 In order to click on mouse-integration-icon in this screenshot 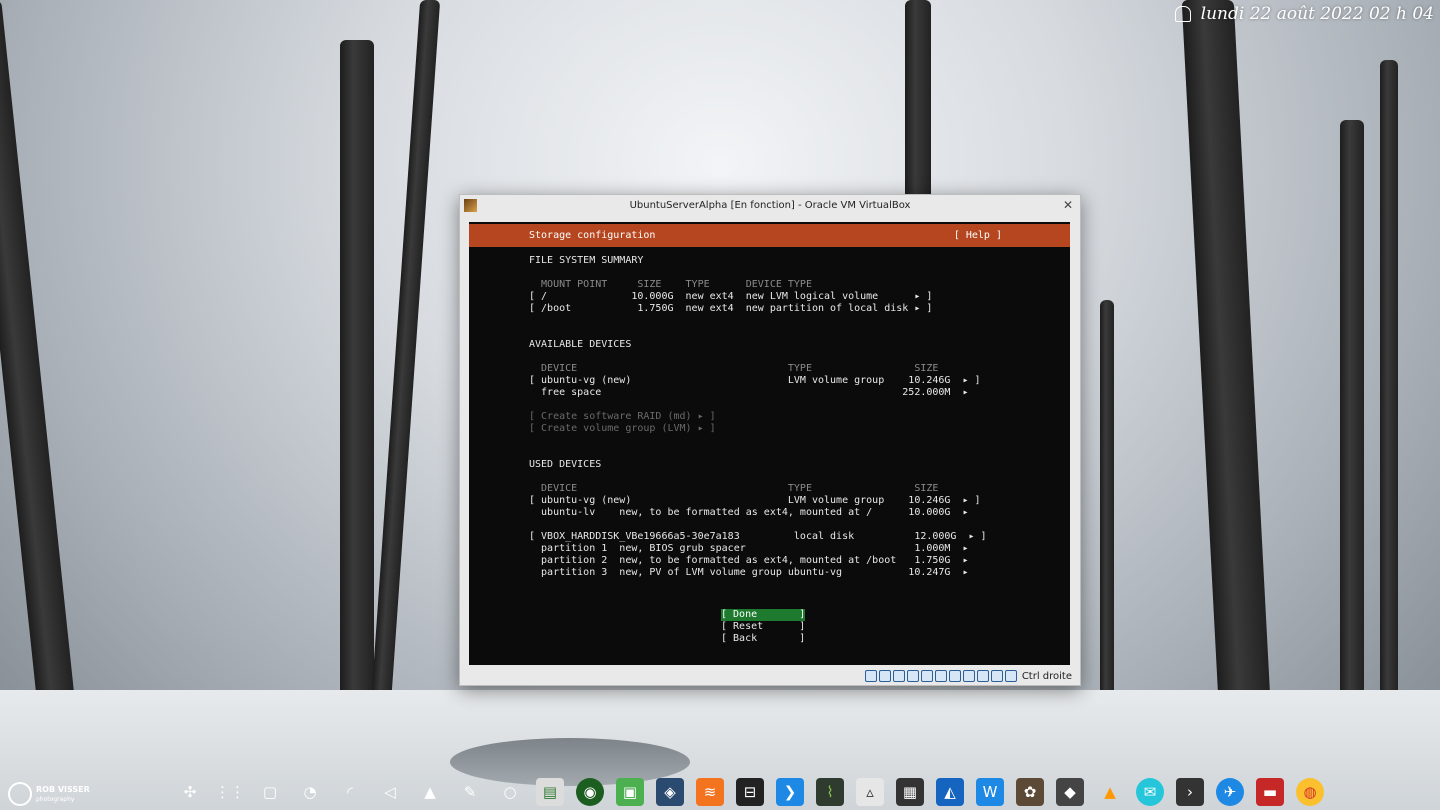, I will do `click(996, 676)`.